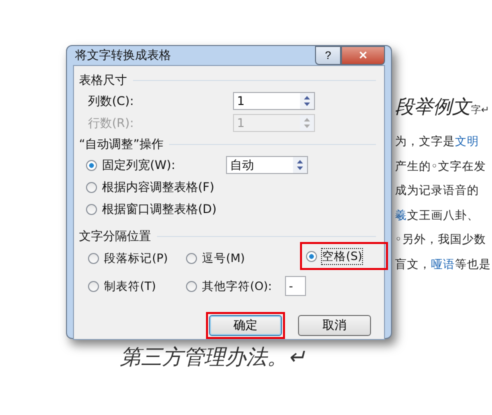 The image size is (492, 415). I want to click on window-title: 将文字转换成表格, so click(122, 55).